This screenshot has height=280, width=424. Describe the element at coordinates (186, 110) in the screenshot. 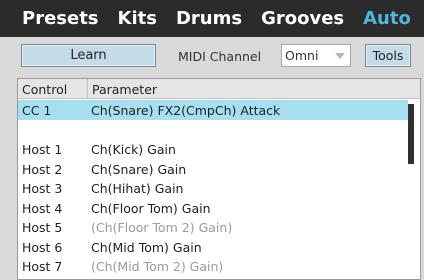

I see `row-parameter: Ch(Snare) FX2(CmpCh) Attack` at that location.